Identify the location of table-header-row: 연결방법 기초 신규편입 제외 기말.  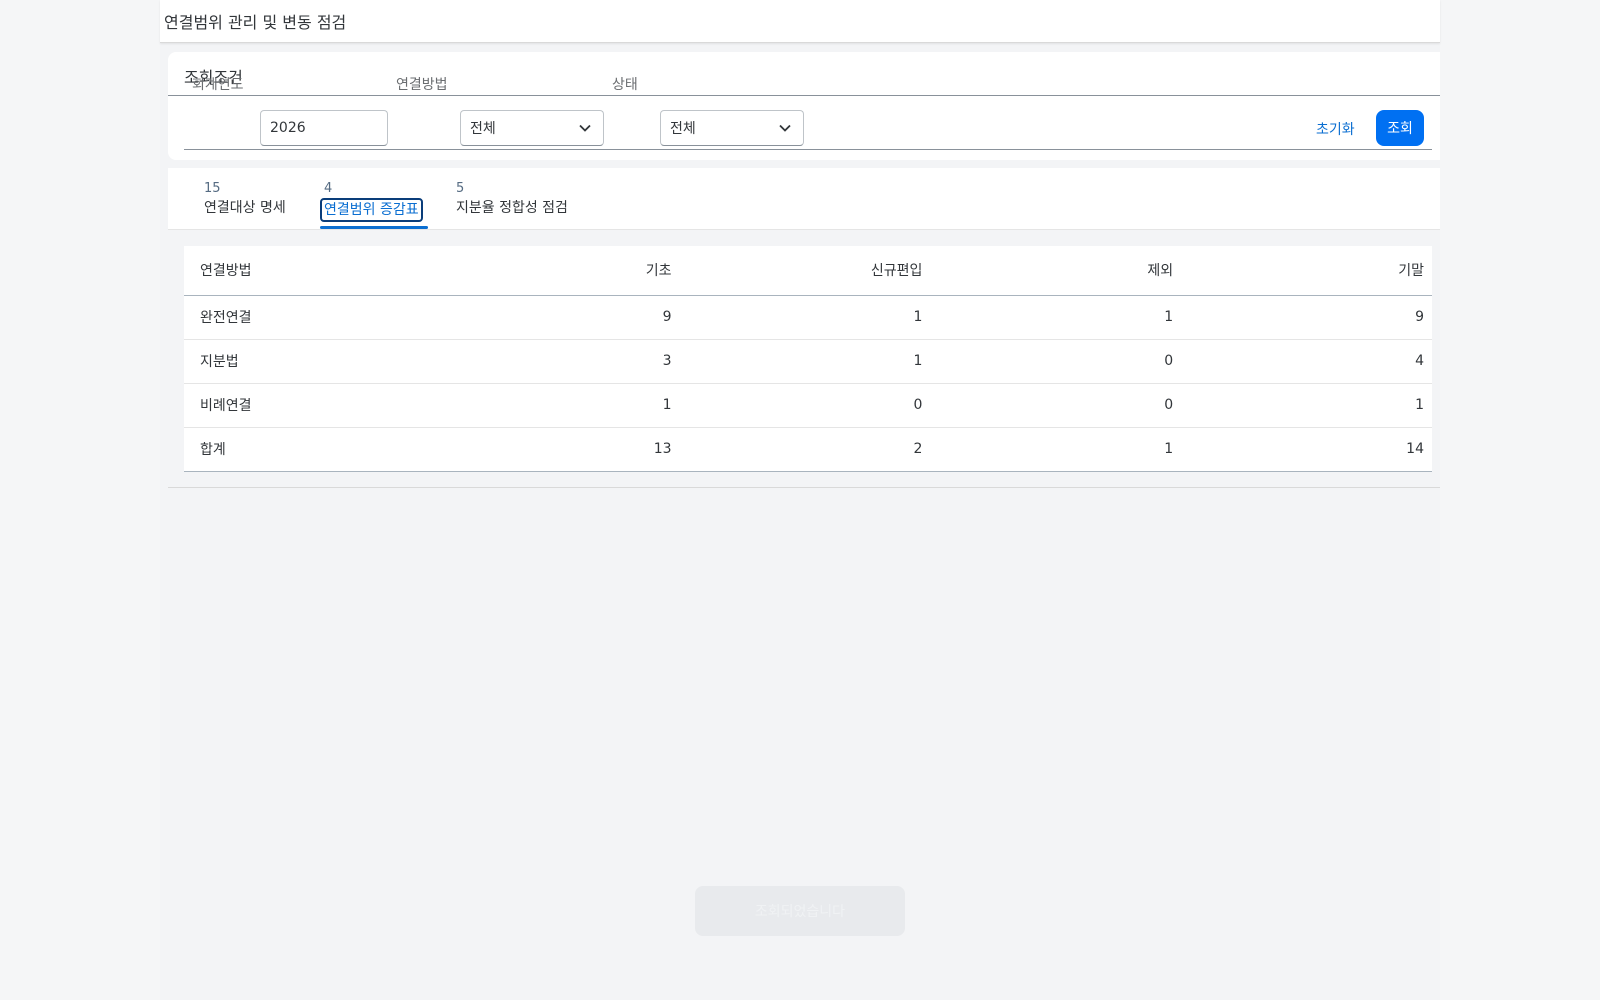
(808, 271).